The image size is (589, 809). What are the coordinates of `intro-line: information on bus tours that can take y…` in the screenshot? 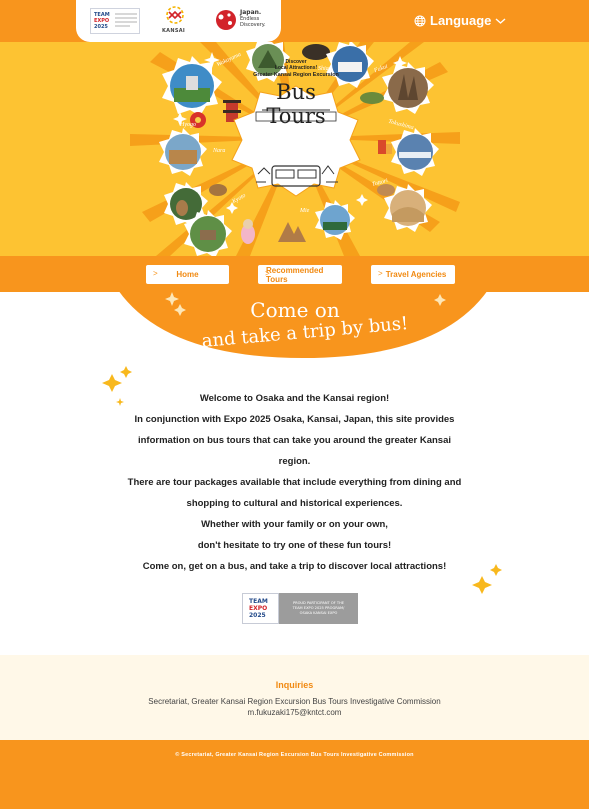 It's located at (294, 440).